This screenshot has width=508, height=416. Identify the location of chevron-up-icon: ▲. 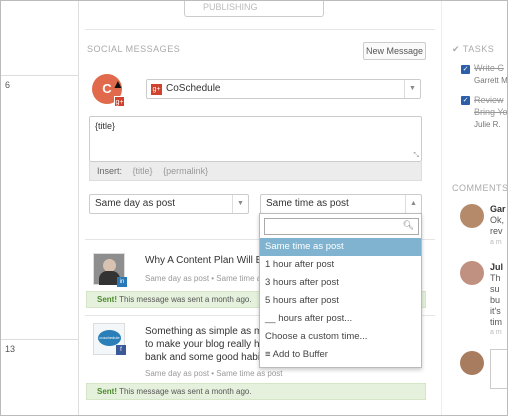
(413, 204).